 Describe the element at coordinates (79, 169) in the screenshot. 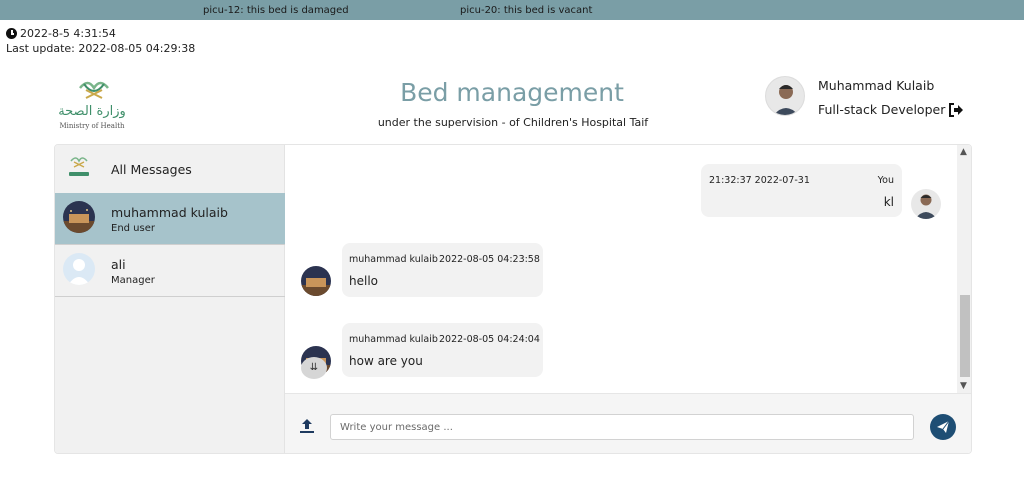

I see `moh-logo-avatar` at that location.